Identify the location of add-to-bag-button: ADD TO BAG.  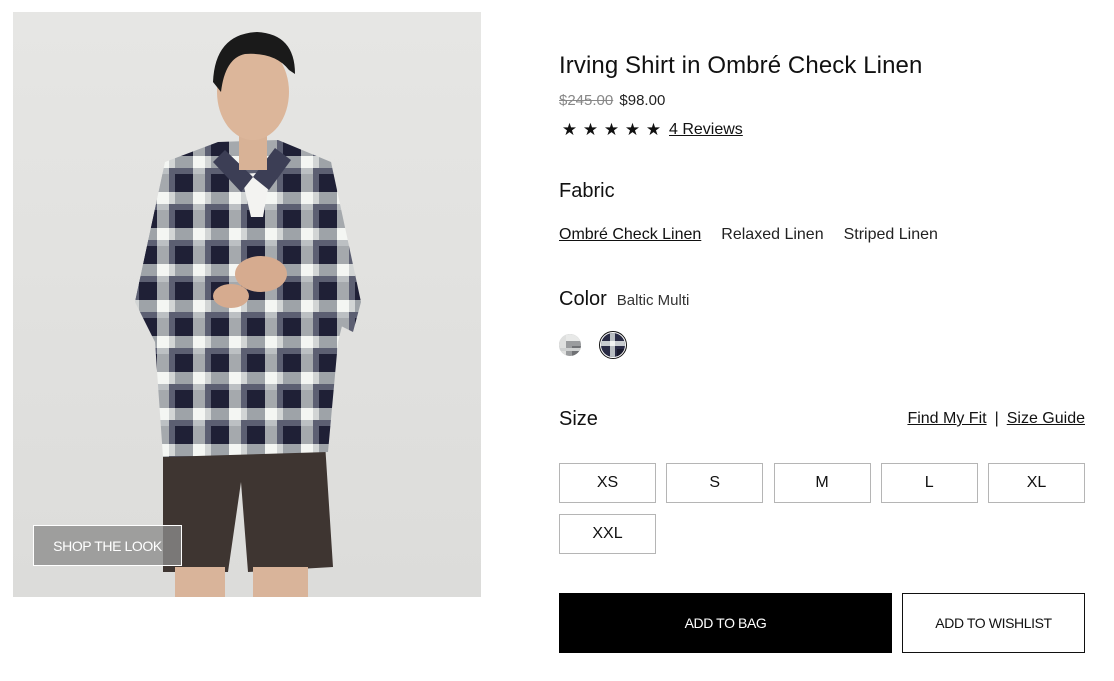
(725, 623).